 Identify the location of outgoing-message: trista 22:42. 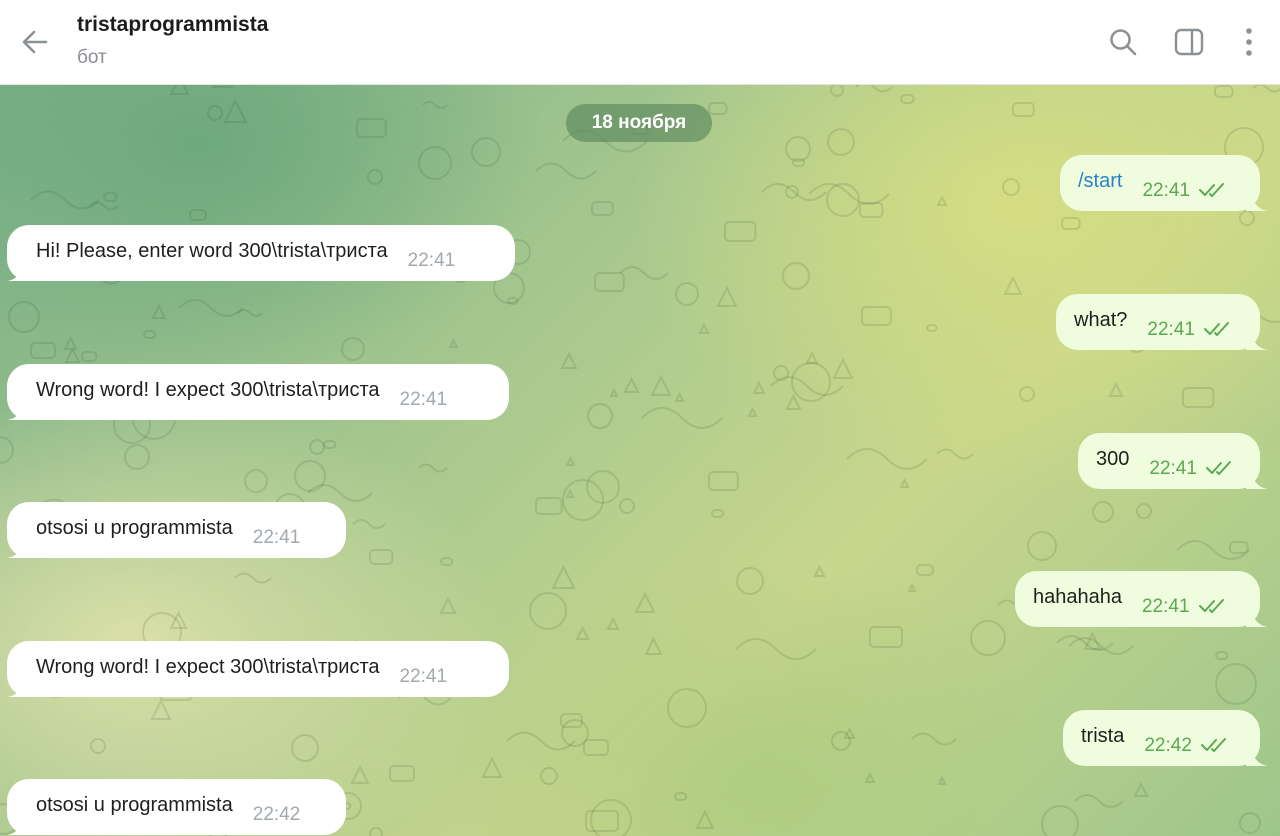
(1161, 738).